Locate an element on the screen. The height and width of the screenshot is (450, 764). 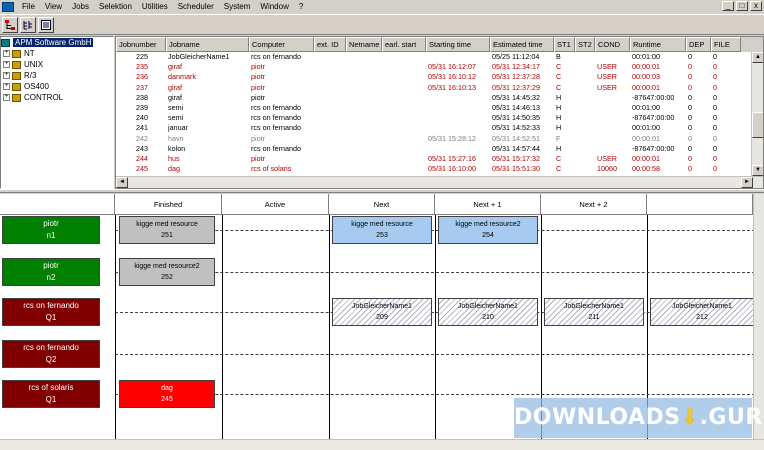
column-header: earl. start is located at coordinates (404, 44).